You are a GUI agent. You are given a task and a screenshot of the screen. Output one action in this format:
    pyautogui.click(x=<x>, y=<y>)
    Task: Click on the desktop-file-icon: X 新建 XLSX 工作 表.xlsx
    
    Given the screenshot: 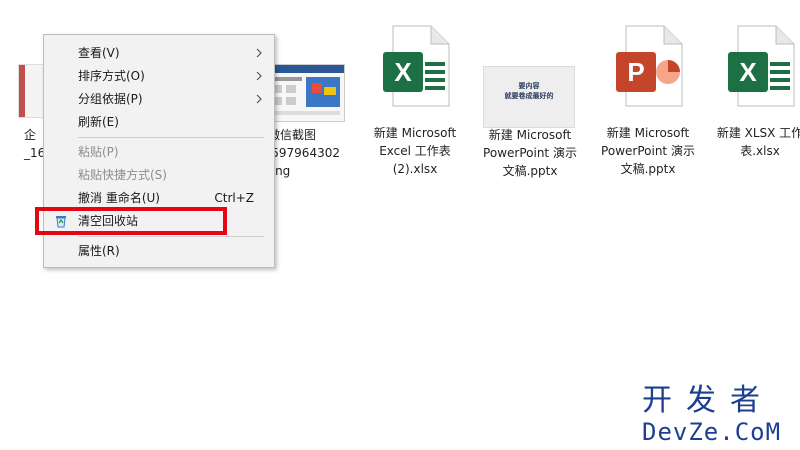 What is the action you would take?
    pyautogui.click(x=756, y=92)
    